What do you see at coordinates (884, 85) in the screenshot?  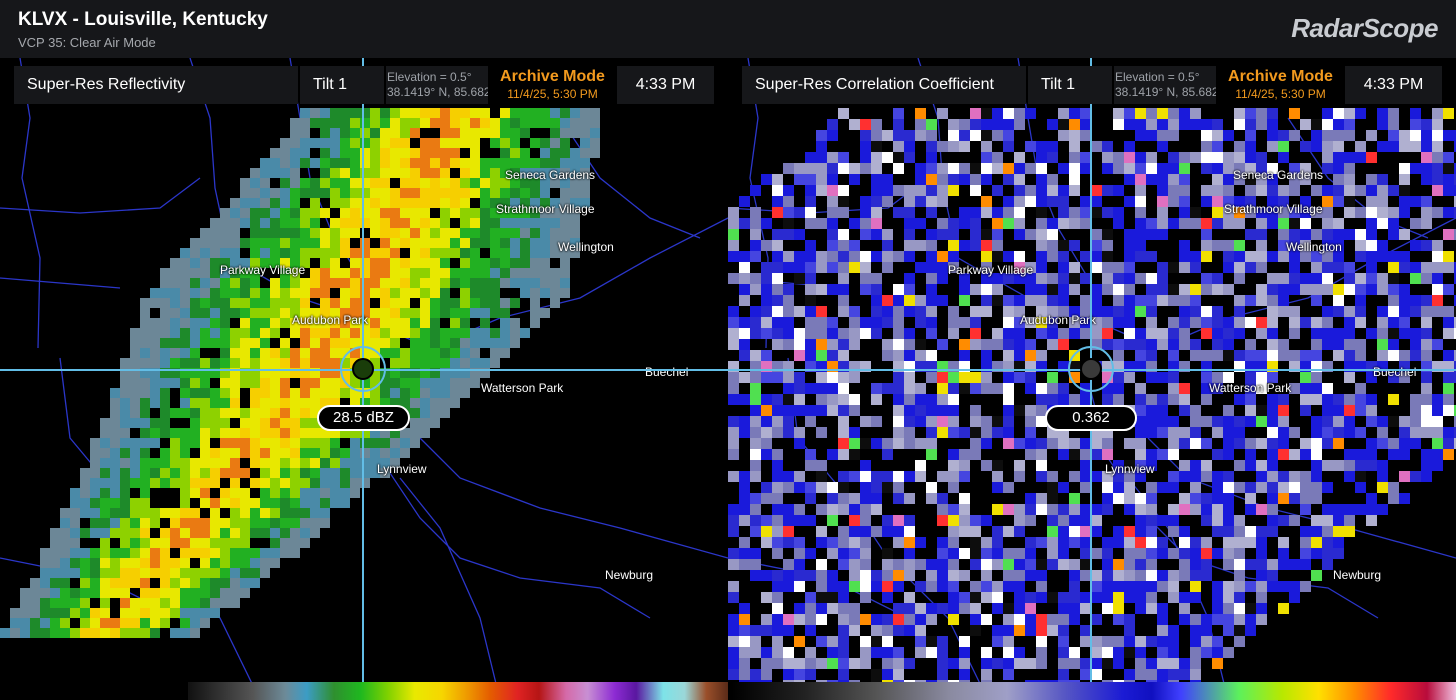 I see `product-selector: Super-Res Correlation Coefficient` at bounding box center [884, 85].